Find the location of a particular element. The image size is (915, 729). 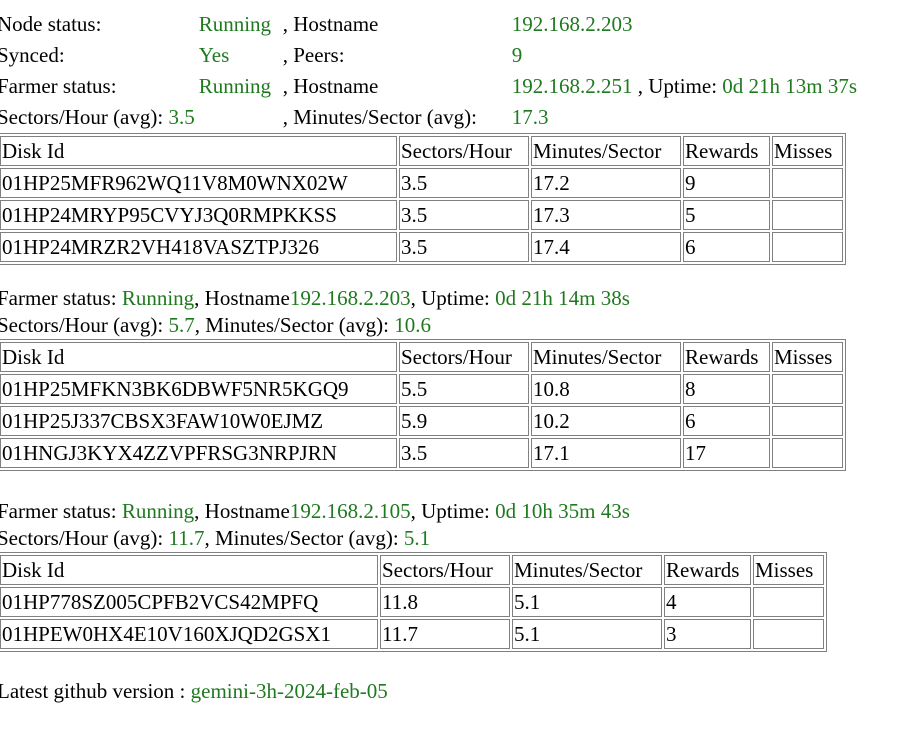

sectors-hour-cell: 11.8 is located at coordinates (445, 602).